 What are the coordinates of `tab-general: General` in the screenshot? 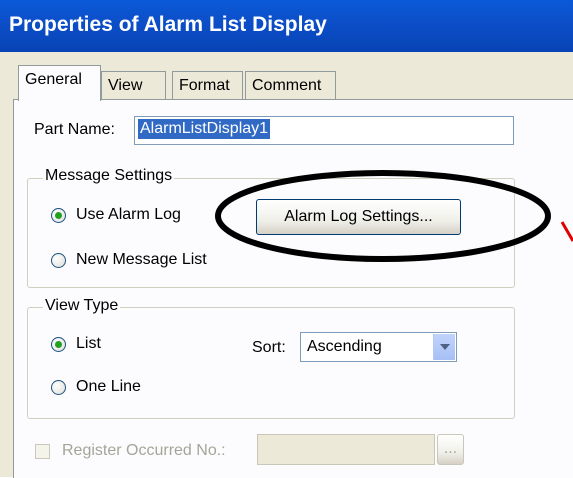 It's located at (59, 83).